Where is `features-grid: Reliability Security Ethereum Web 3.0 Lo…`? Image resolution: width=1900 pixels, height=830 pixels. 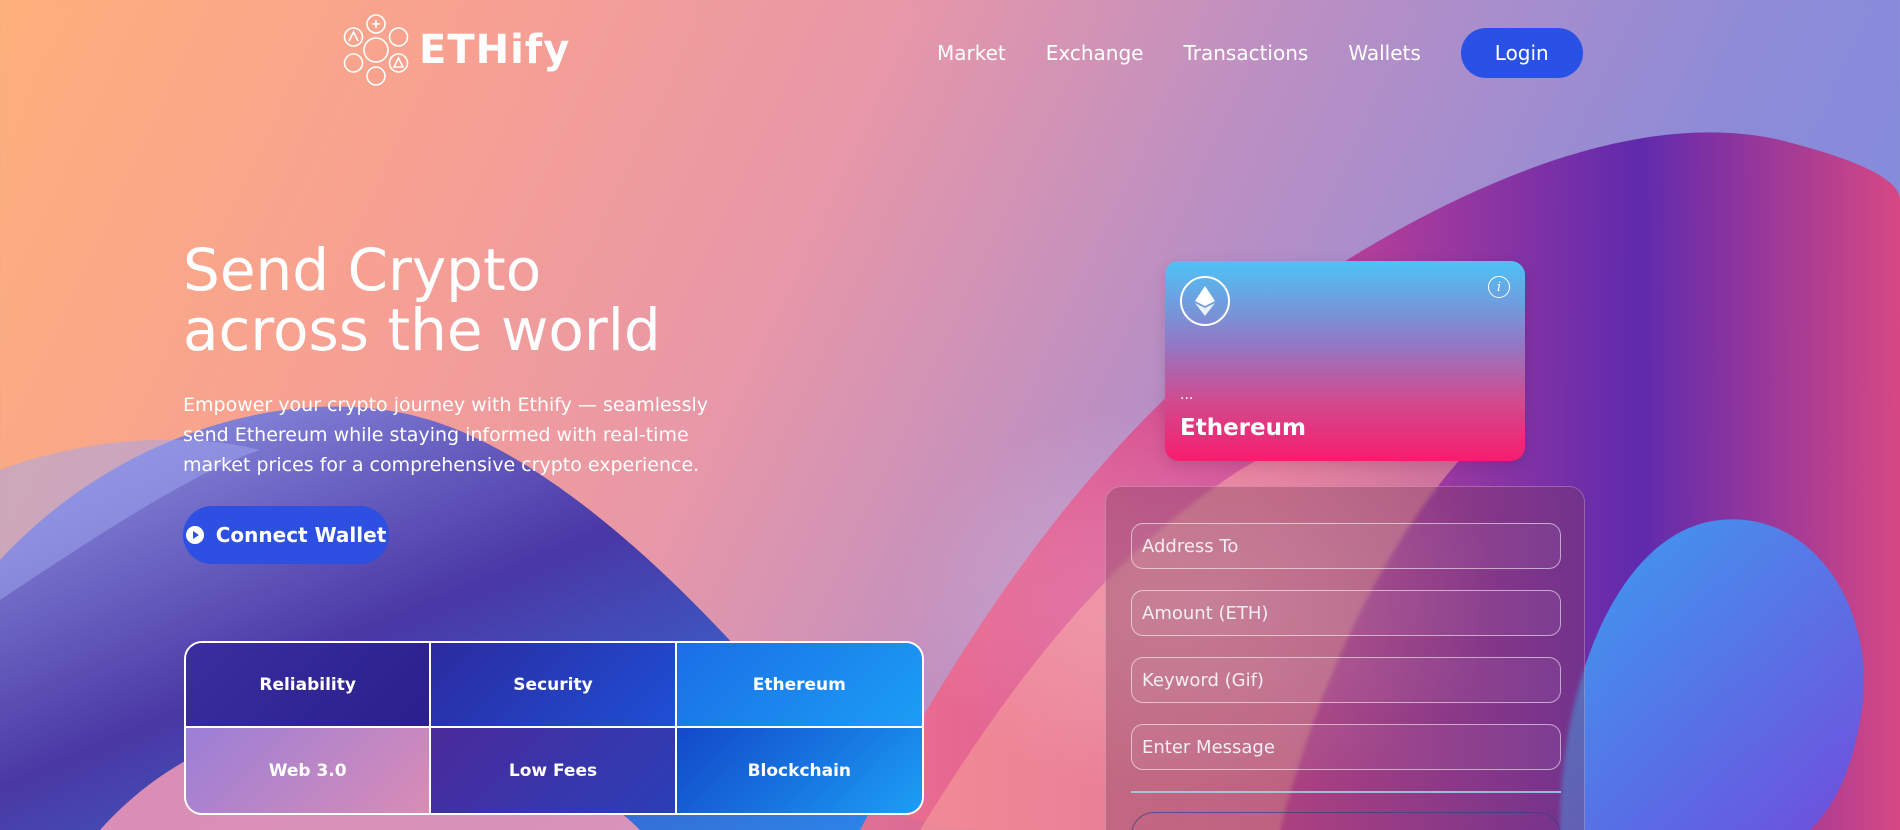
features-grid: Reliability Security Ethereum Web 3.0 Lo… is located at coordinates (554, 728).